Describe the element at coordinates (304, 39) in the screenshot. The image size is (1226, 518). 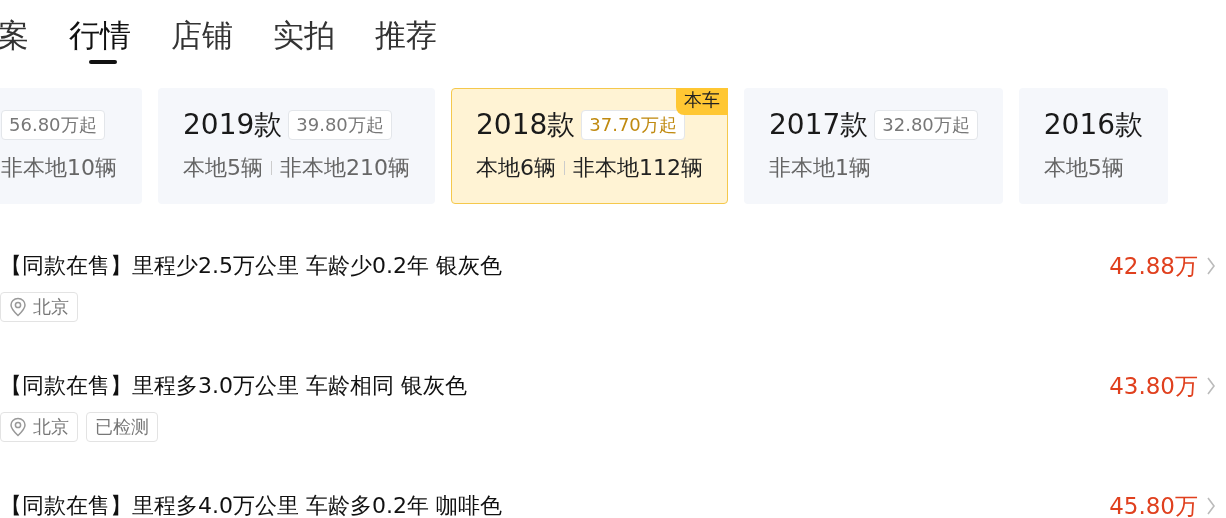
I see `tab: 实拍` at that location.